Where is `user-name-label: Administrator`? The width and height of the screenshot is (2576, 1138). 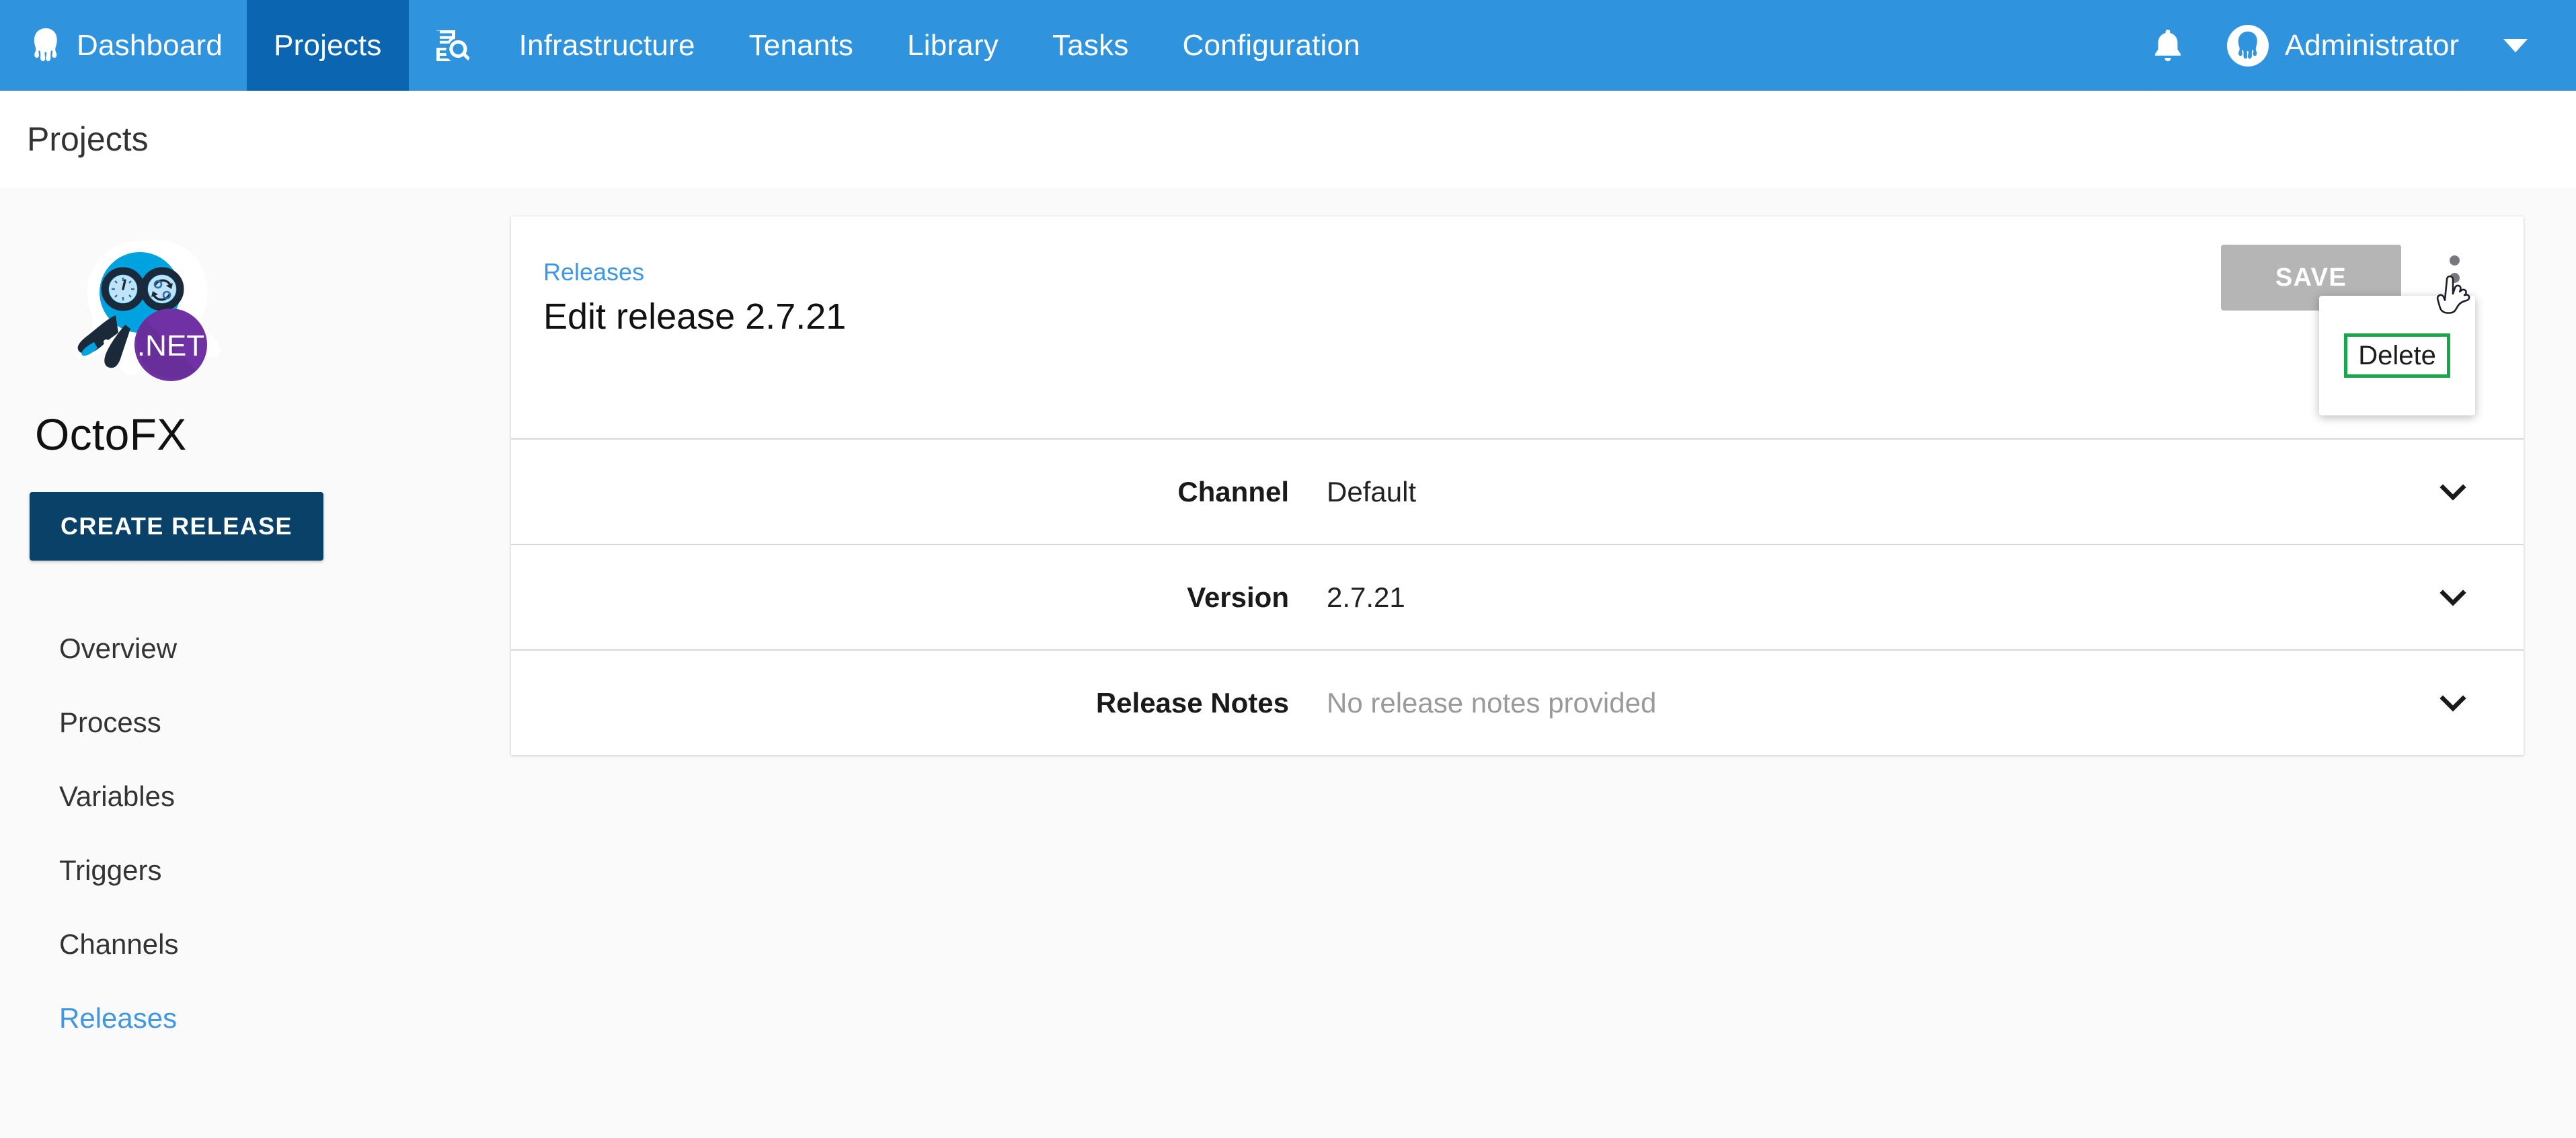
user-name-label: Administrator is located at coordinates (2371, 45).